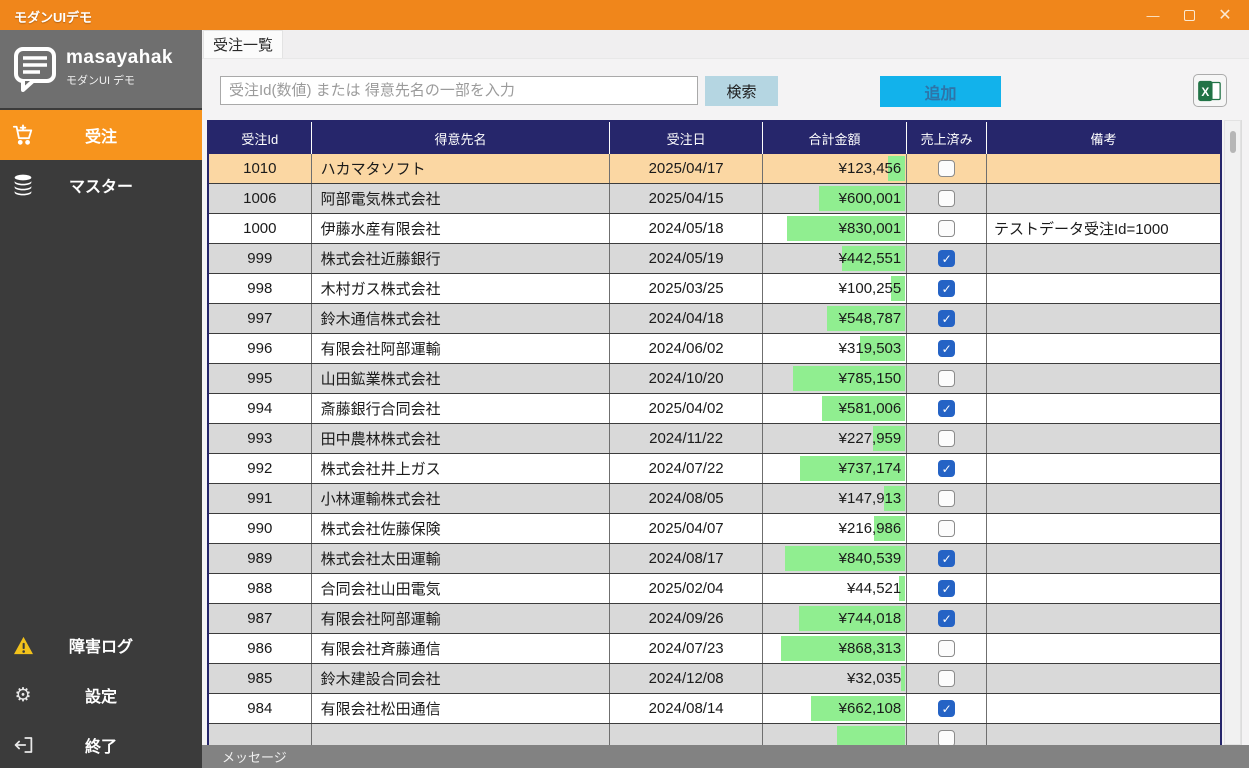 The width and height of the screenshot is (1249, 768). I want to click on cell-order-id: 988, so click(260, 588).